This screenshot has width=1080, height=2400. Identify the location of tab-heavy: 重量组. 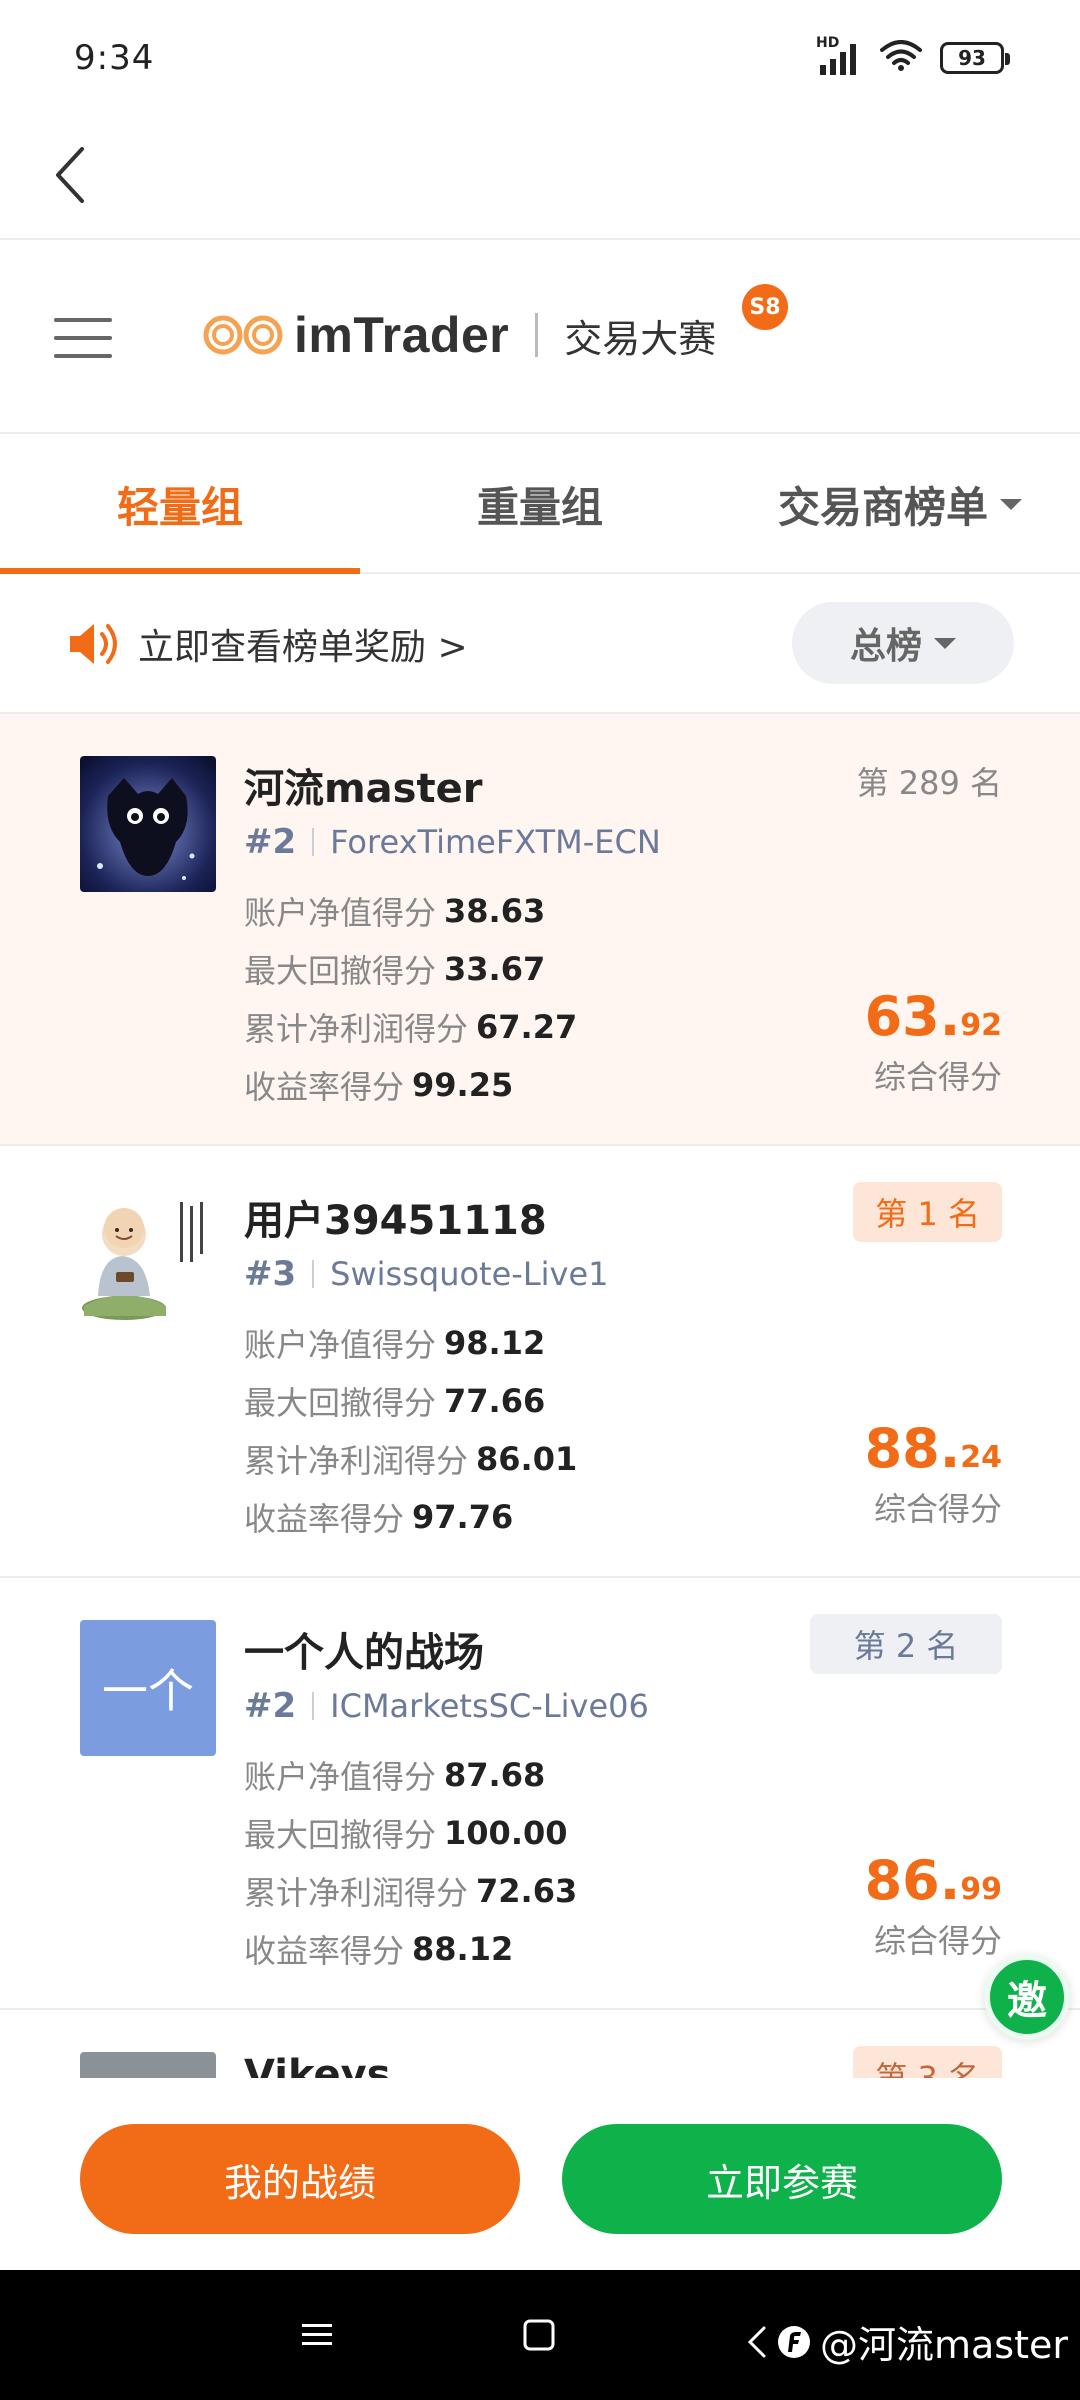
(540, 504).